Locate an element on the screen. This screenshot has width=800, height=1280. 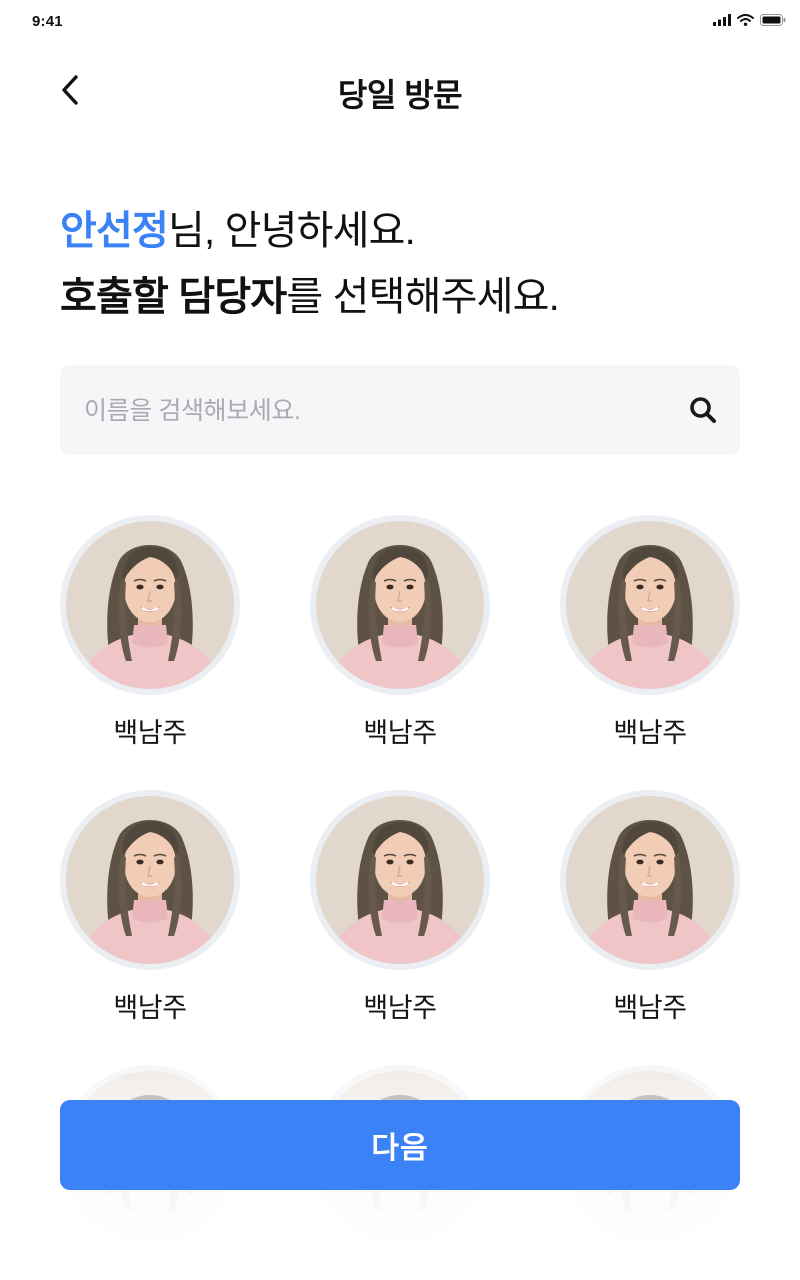
search-input is located at coordinates (374, 411).